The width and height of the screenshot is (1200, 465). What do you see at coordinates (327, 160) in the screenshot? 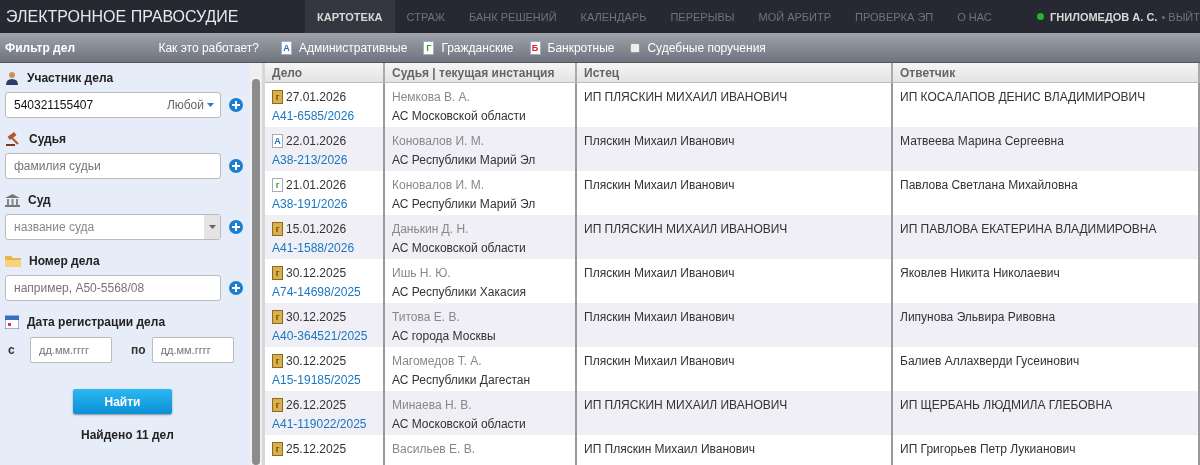
I see `case-link: А38-213/2026` at bounding box center [327, 160].